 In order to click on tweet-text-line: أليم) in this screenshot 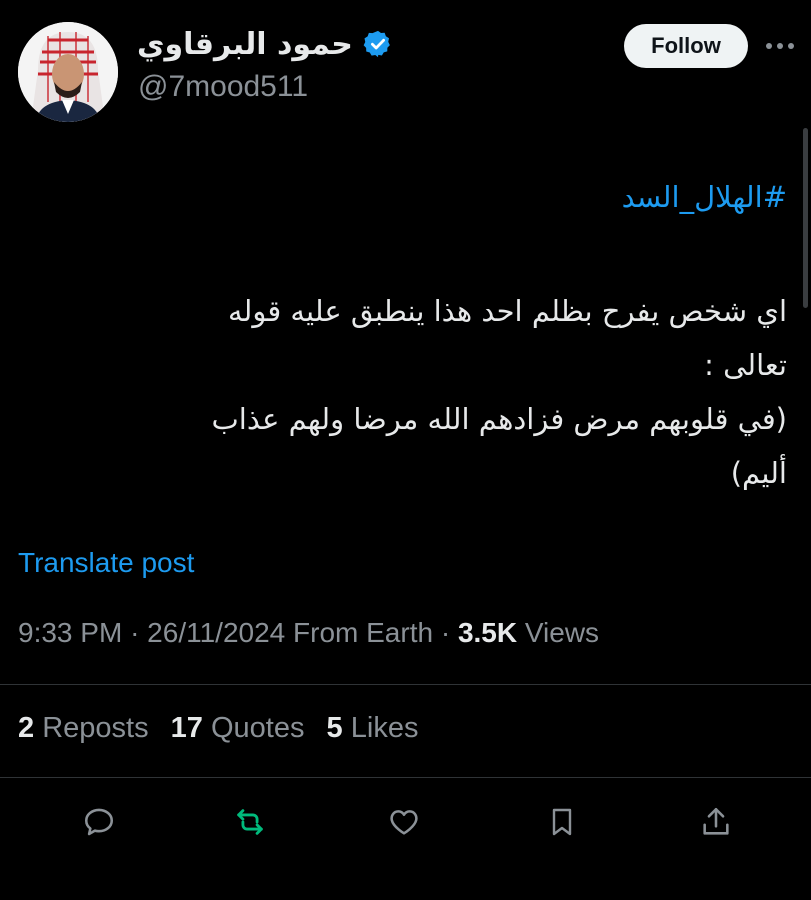, I will do `click(758, 473)`.